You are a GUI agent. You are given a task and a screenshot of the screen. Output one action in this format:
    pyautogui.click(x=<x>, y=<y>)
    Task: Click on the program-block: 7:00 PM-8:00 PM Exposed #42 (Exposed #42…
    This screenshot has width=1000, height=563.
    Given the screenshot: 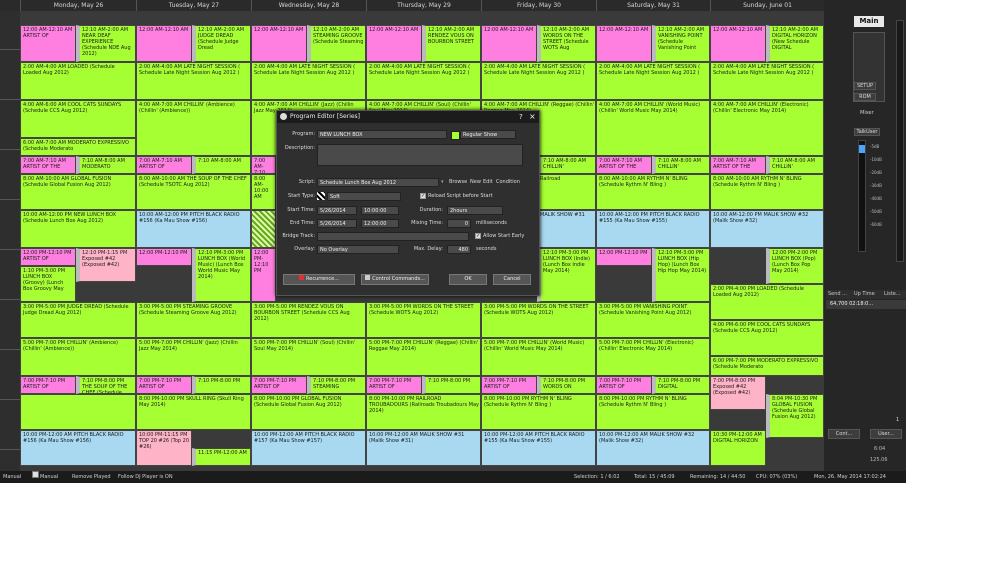 What is the action you would take?
    pyautogui.click(x=738, y=393)
    